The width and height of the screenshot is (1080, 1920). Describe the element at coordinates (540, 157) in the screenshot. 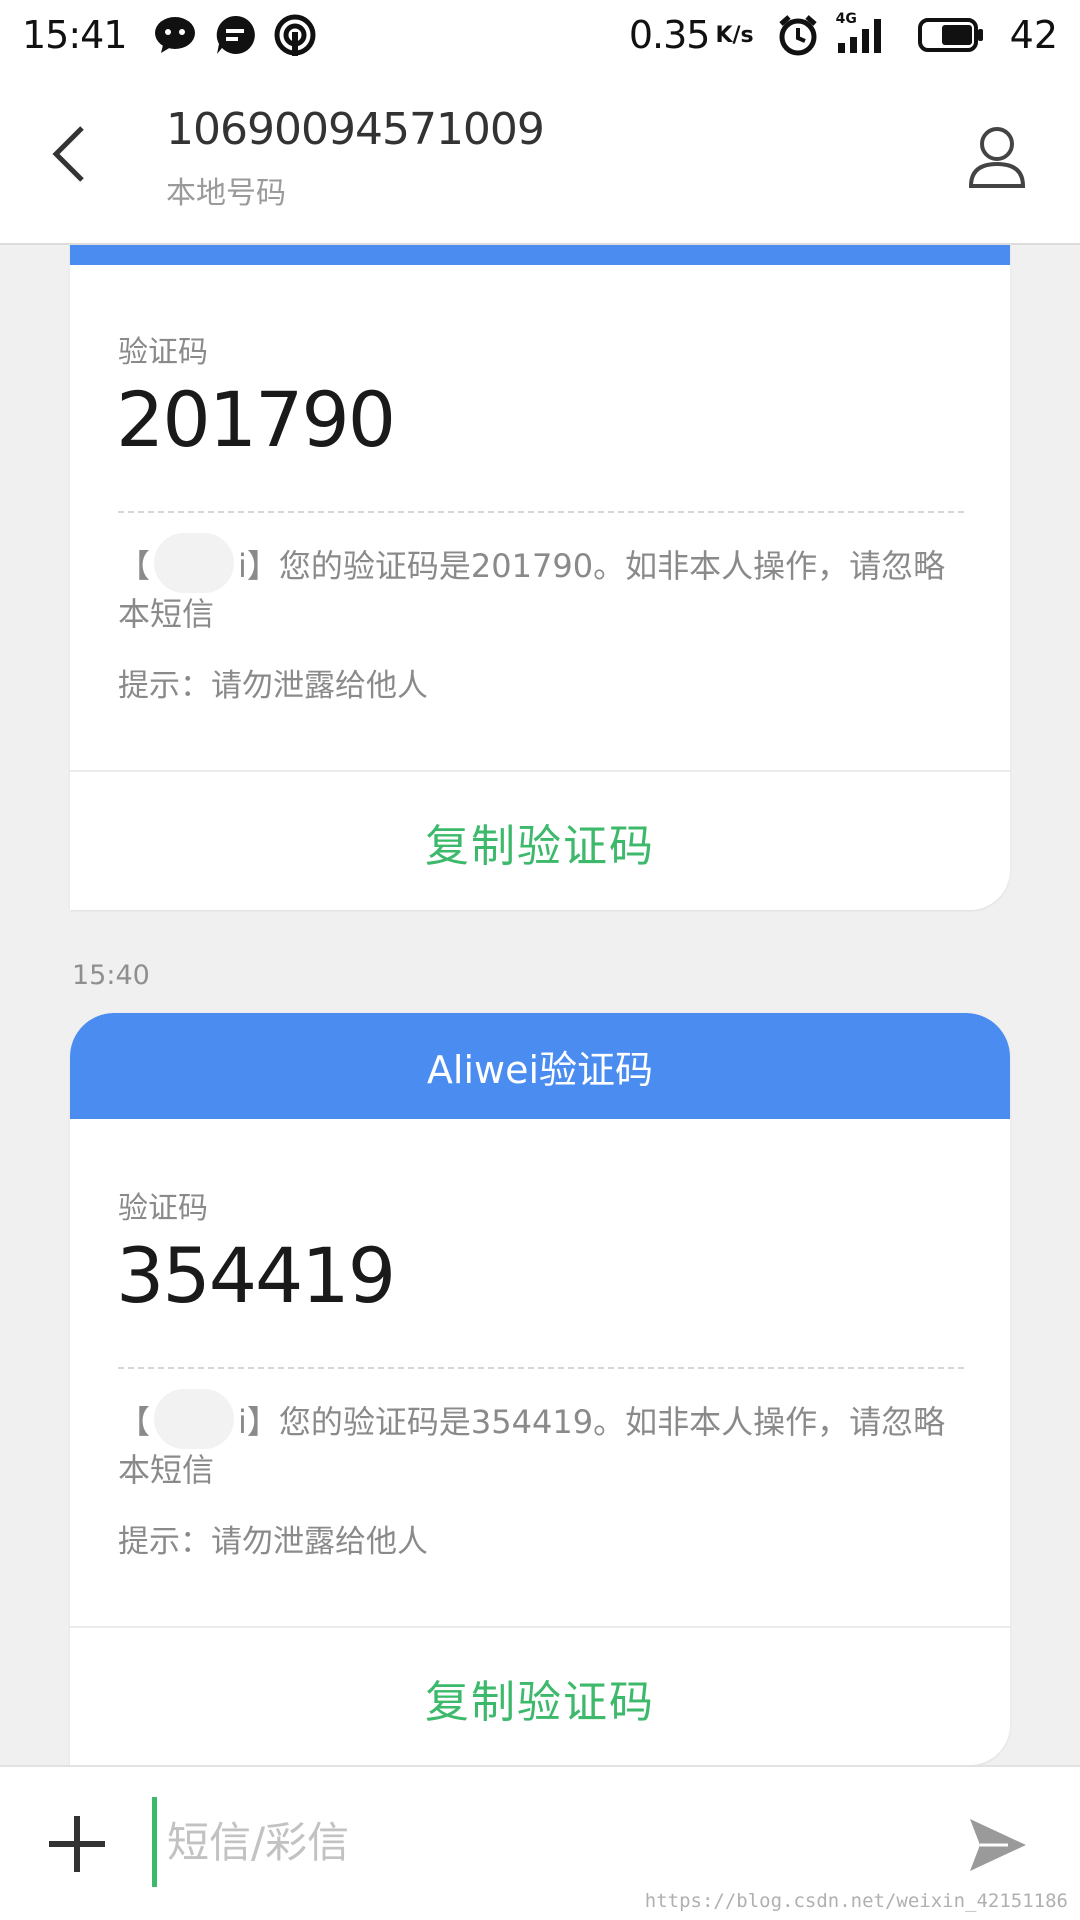

I see `conversation-header: 10690094571009 本地号码` at that location.